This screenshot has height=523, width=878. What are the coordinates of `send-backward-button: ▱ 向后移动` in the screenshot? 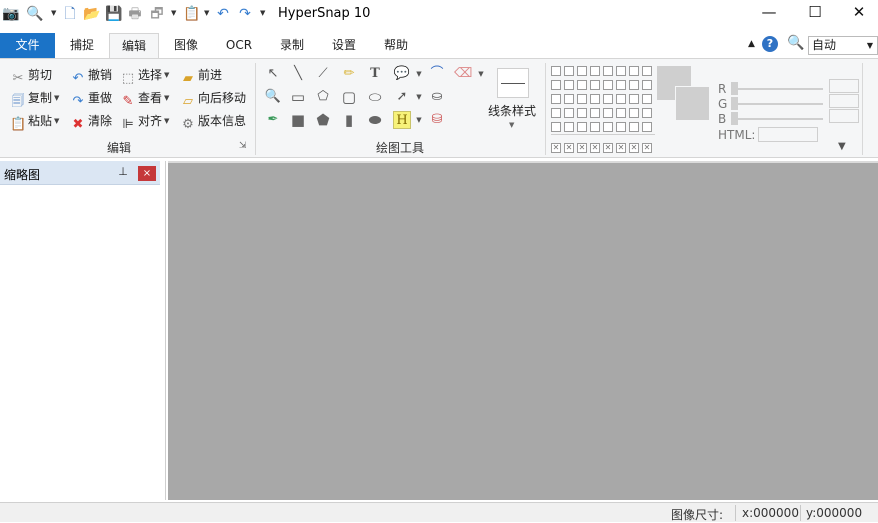 It's located at (213, 98).